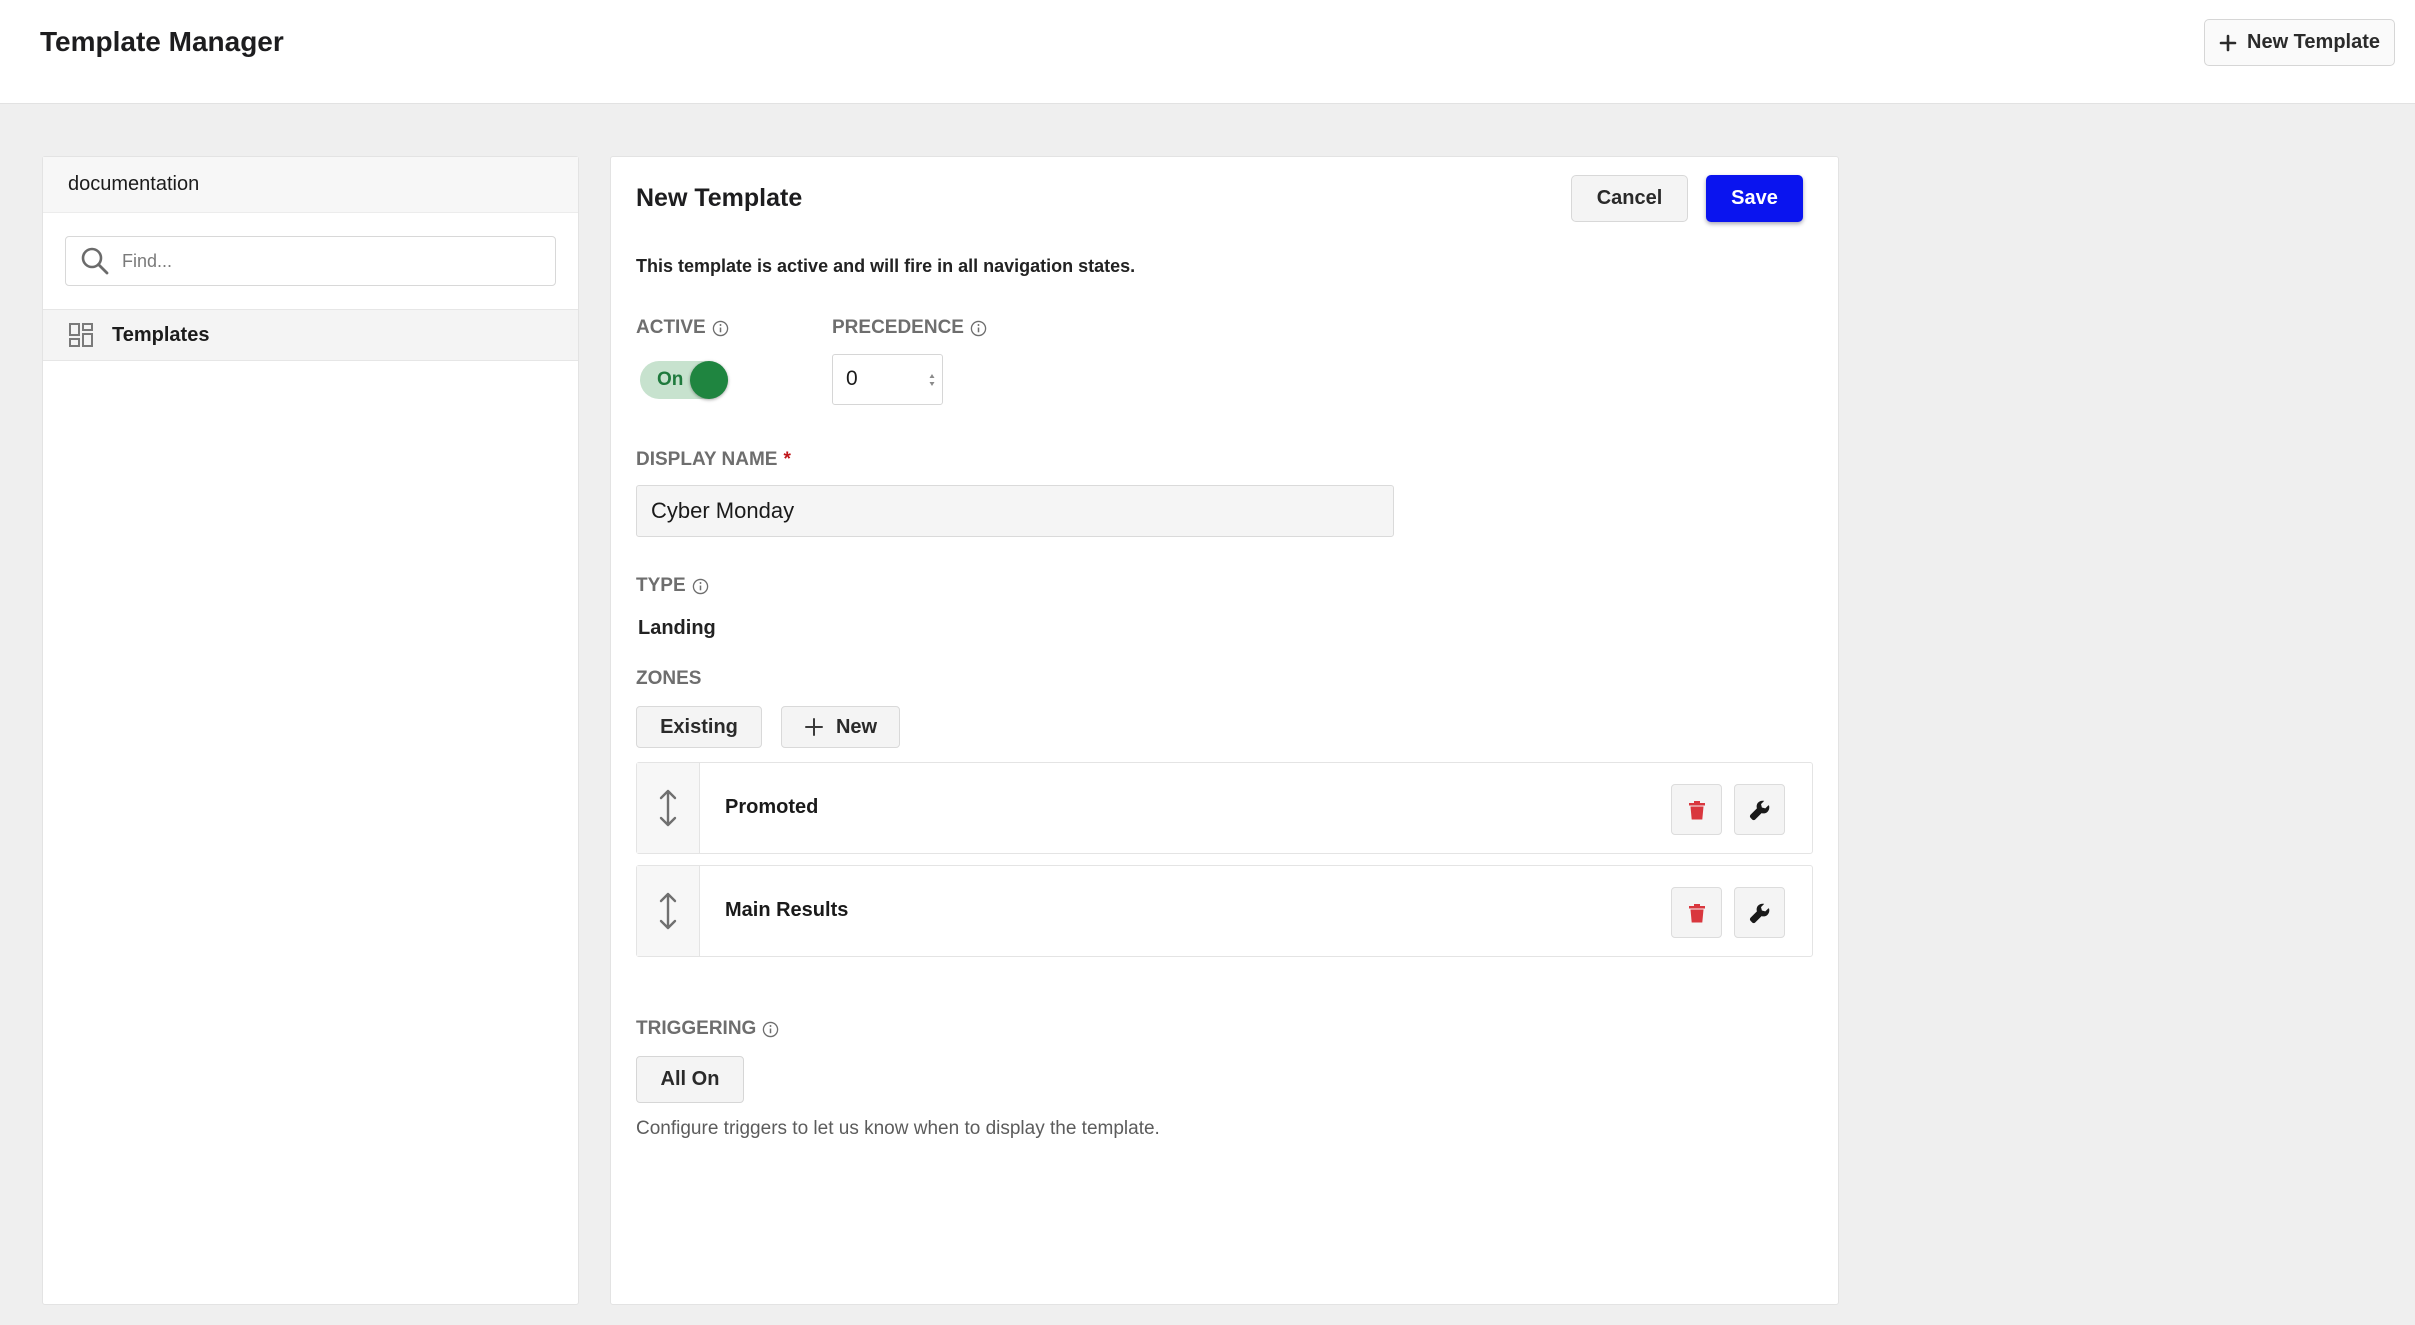 The height and width of the screenshot is (1325, 2415). Describe the element at coordinates (709, 380) in the screenshot. I see `toggle-knob` at that location.